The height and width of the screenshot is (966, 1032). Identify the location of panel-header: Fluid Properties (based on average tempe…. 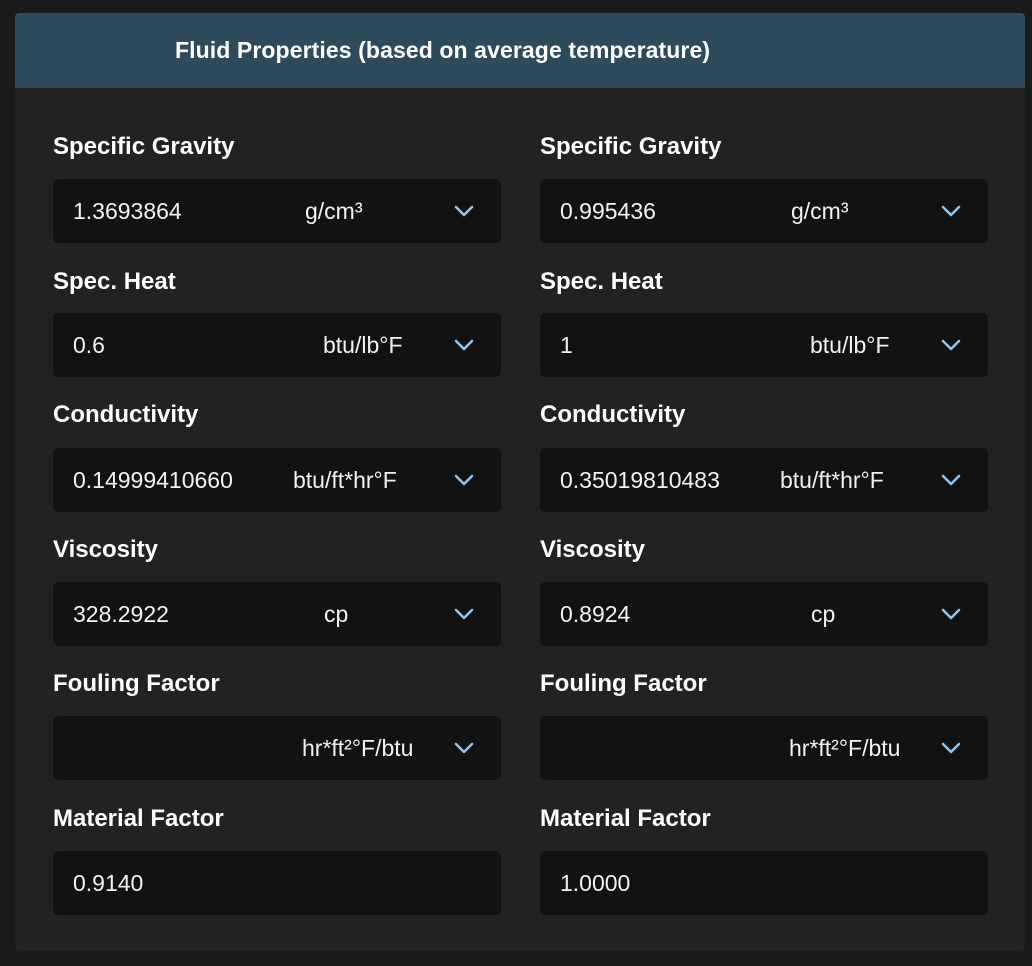
(520, 50).